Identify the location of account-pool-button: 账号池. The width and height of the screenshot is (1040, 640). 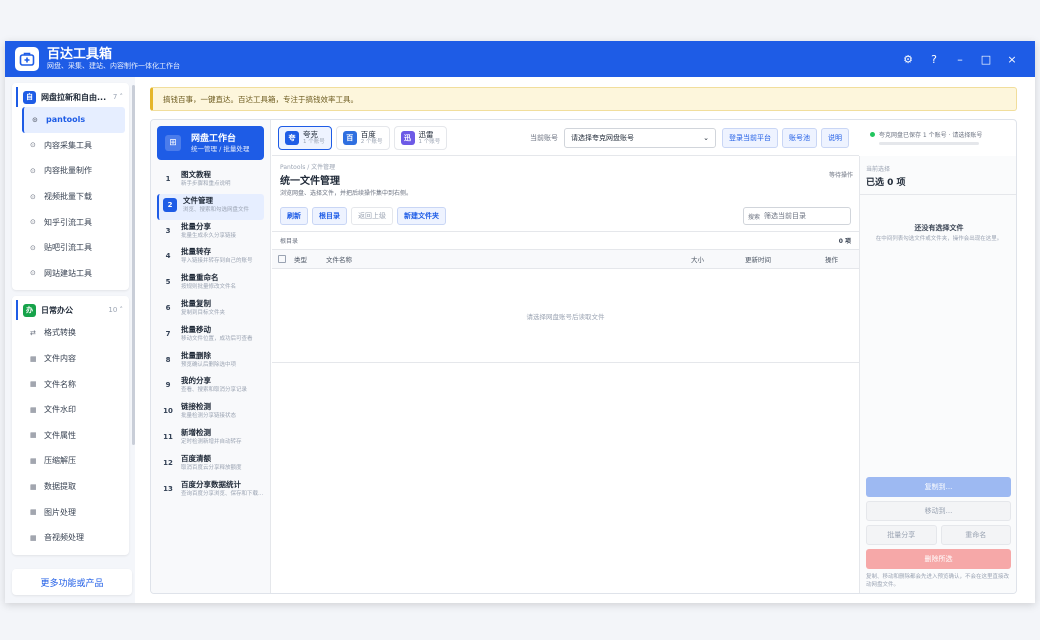
(799, 137).